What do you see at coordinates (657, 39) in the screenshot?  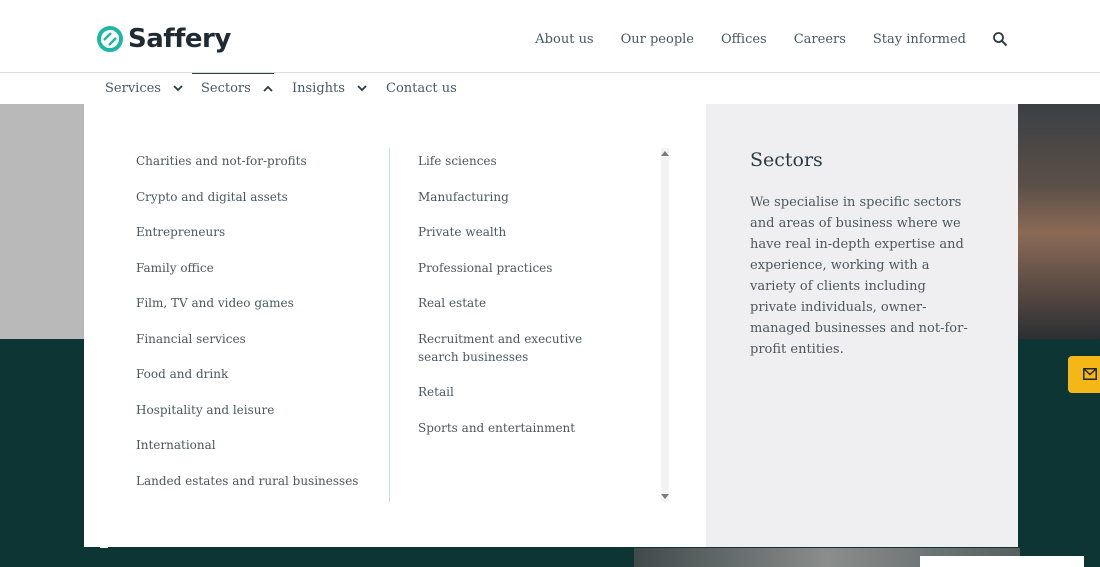 I see `nav-our-people: Our people` at bounding box center [657, 39].